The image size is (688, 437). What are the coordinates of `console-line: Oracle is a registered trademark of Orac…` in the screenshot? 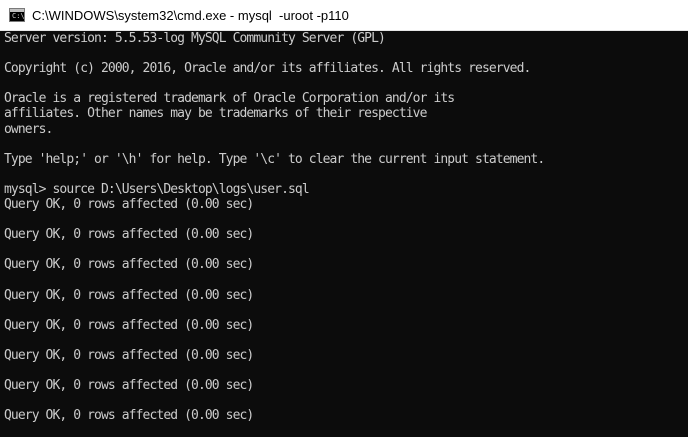 It's located at (229, 99).